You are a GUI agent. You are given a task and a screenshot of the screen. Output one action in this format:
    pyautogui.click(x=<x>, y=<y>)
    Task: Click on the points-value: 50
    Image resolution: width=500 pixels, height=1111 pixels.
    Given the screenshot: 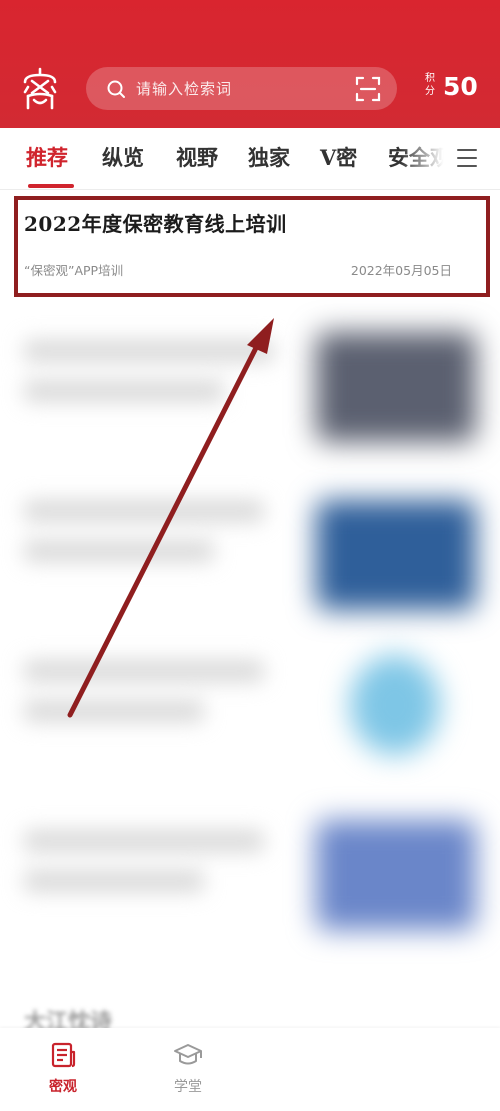 What is the action you would take?
    pyautogui.click(x=460, y=86)
    